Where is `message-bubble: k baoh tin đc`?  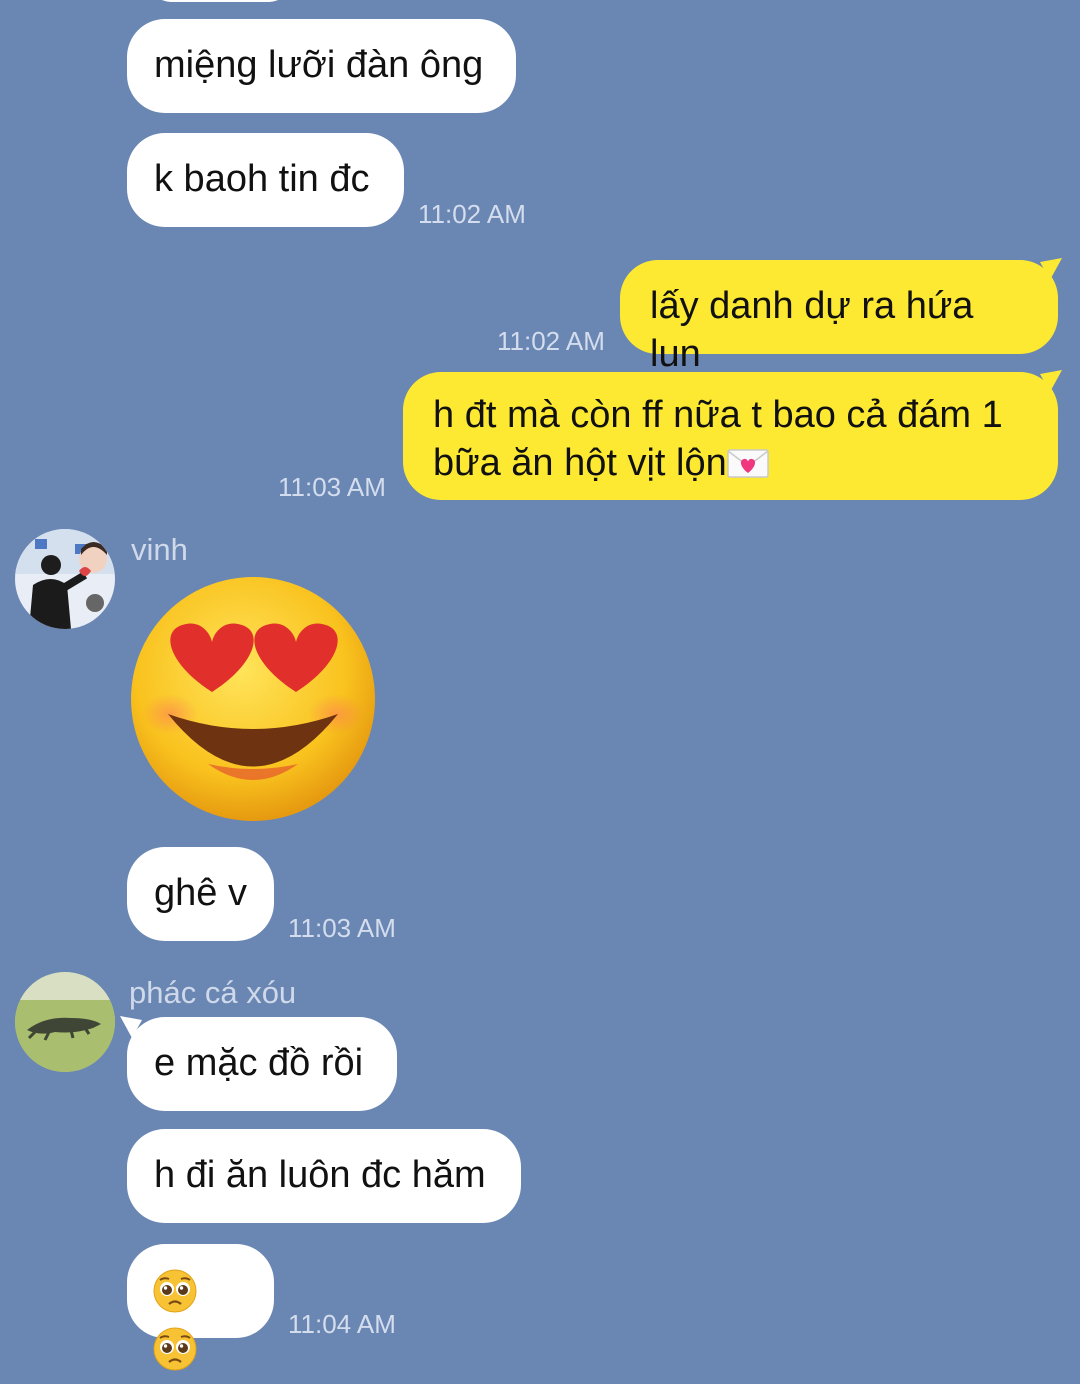
message-bubble: k baoh tin đc is located at coordinates (265, 180).